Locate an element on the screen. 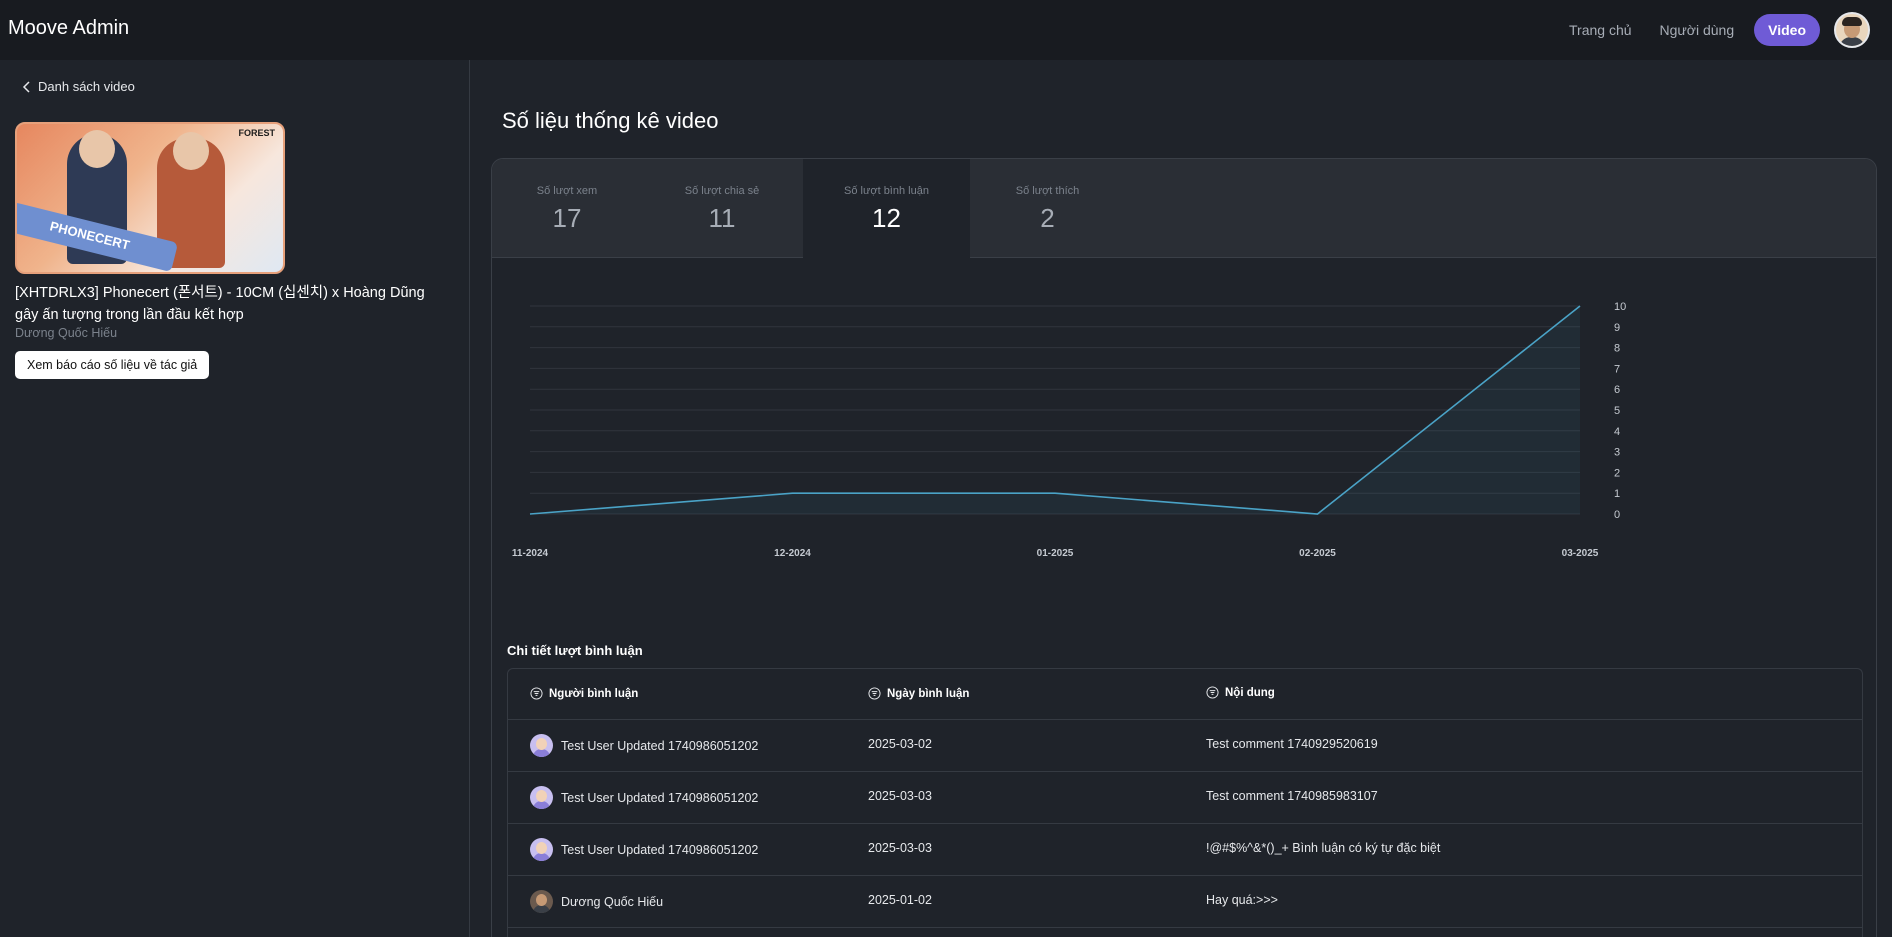  tab-comments: Số lượt bình luận 12 is located at coordinates (886, 208).